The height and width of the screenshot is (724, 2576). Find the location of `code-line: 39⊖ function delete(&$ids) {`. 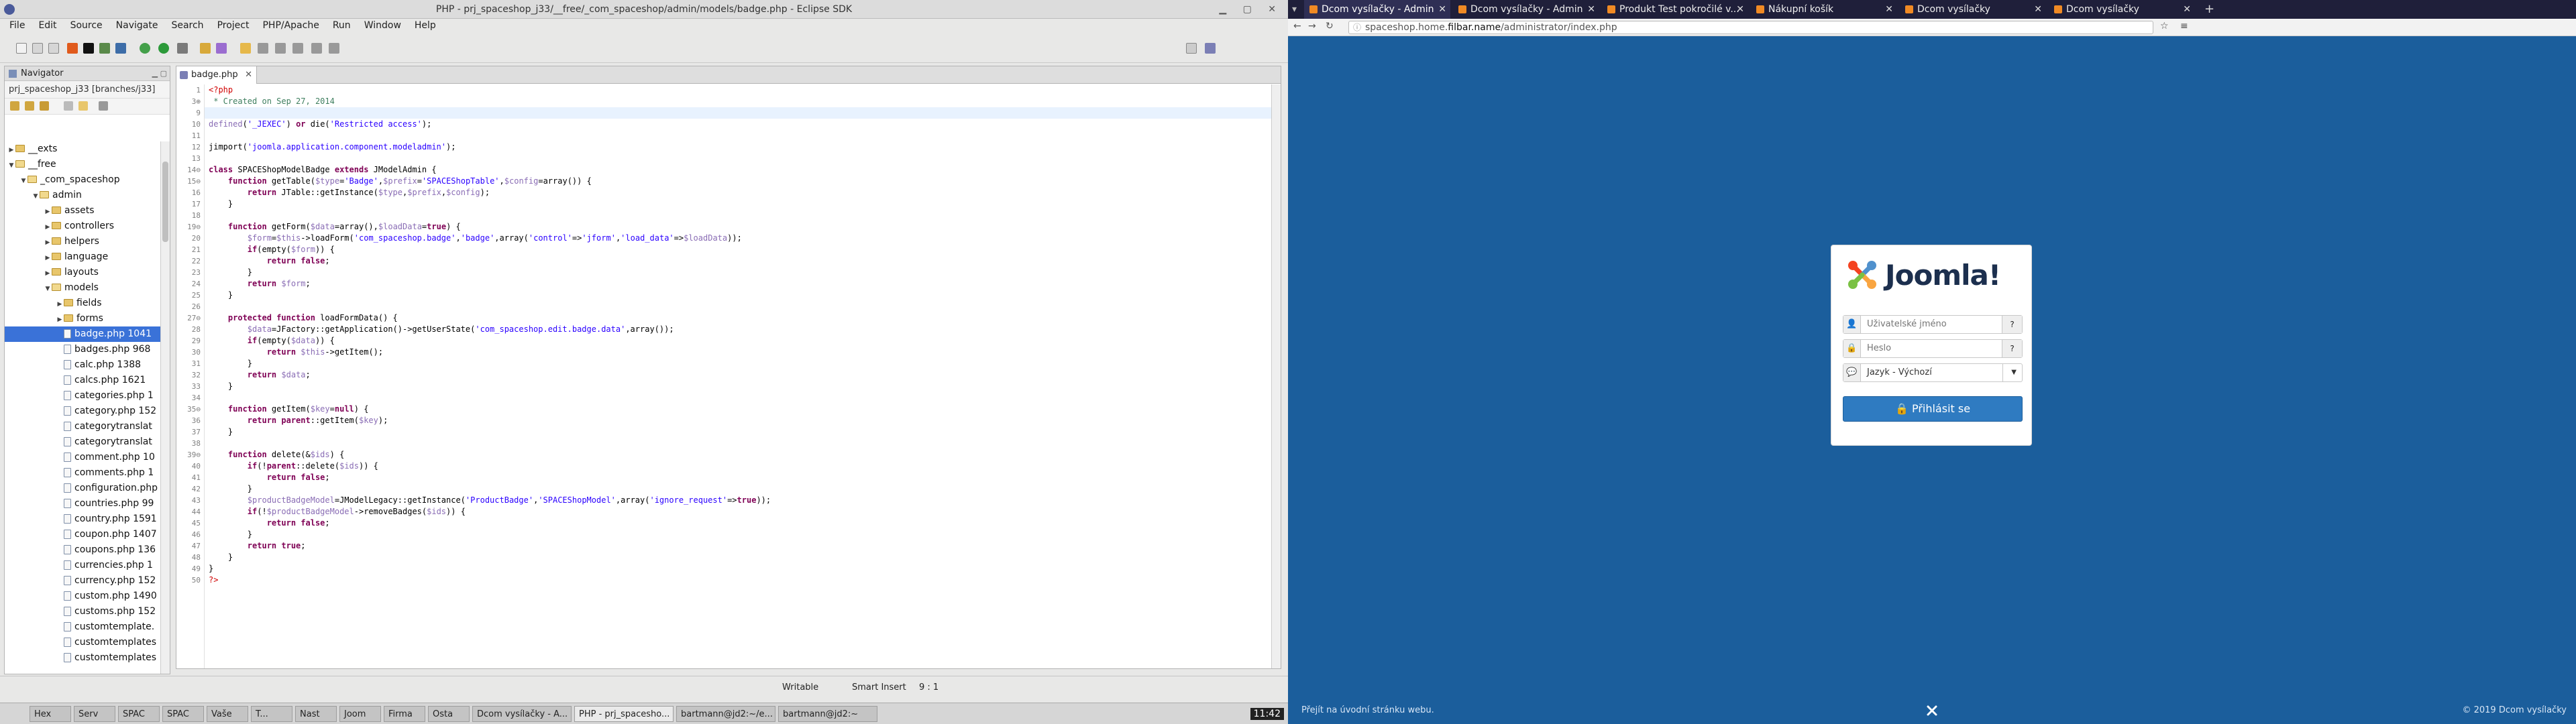

code-line: 39⊖ function delete(&$ids) { is located at coordinates (729, 455).